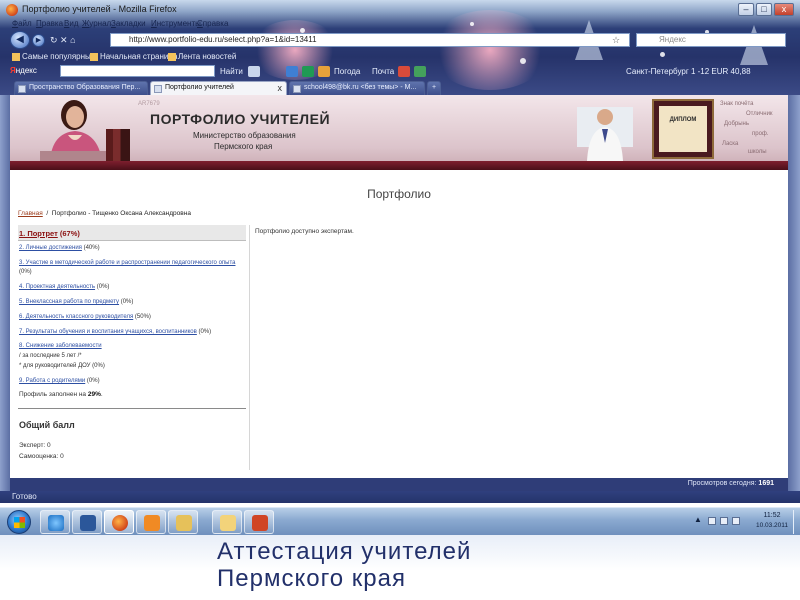 This screenshot has width=800, height=600. I want to click on menu-edit: Правка, so click(49, 23).